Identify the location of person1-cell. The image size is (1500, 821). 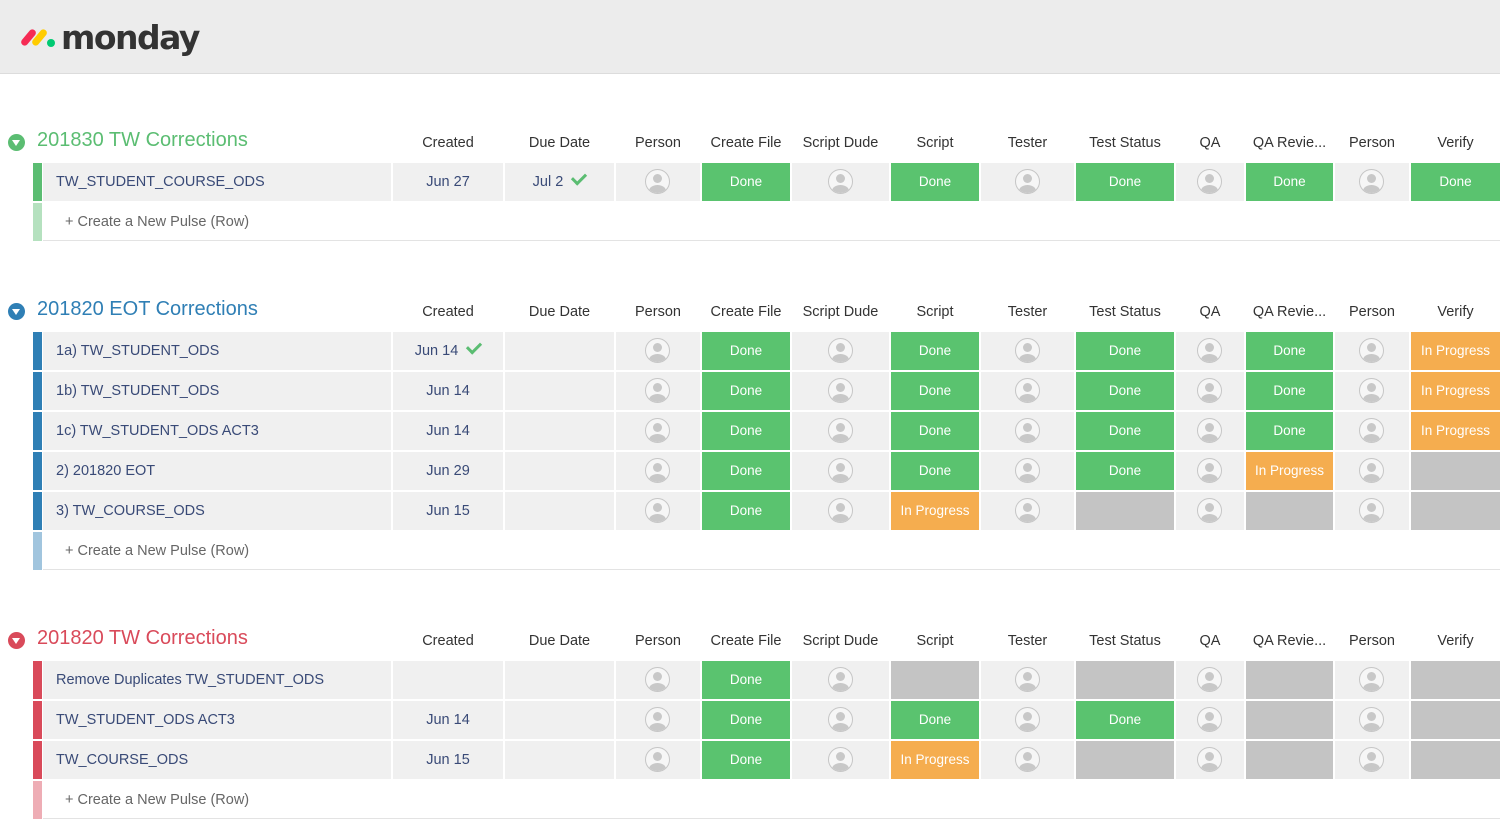
(658, 720).